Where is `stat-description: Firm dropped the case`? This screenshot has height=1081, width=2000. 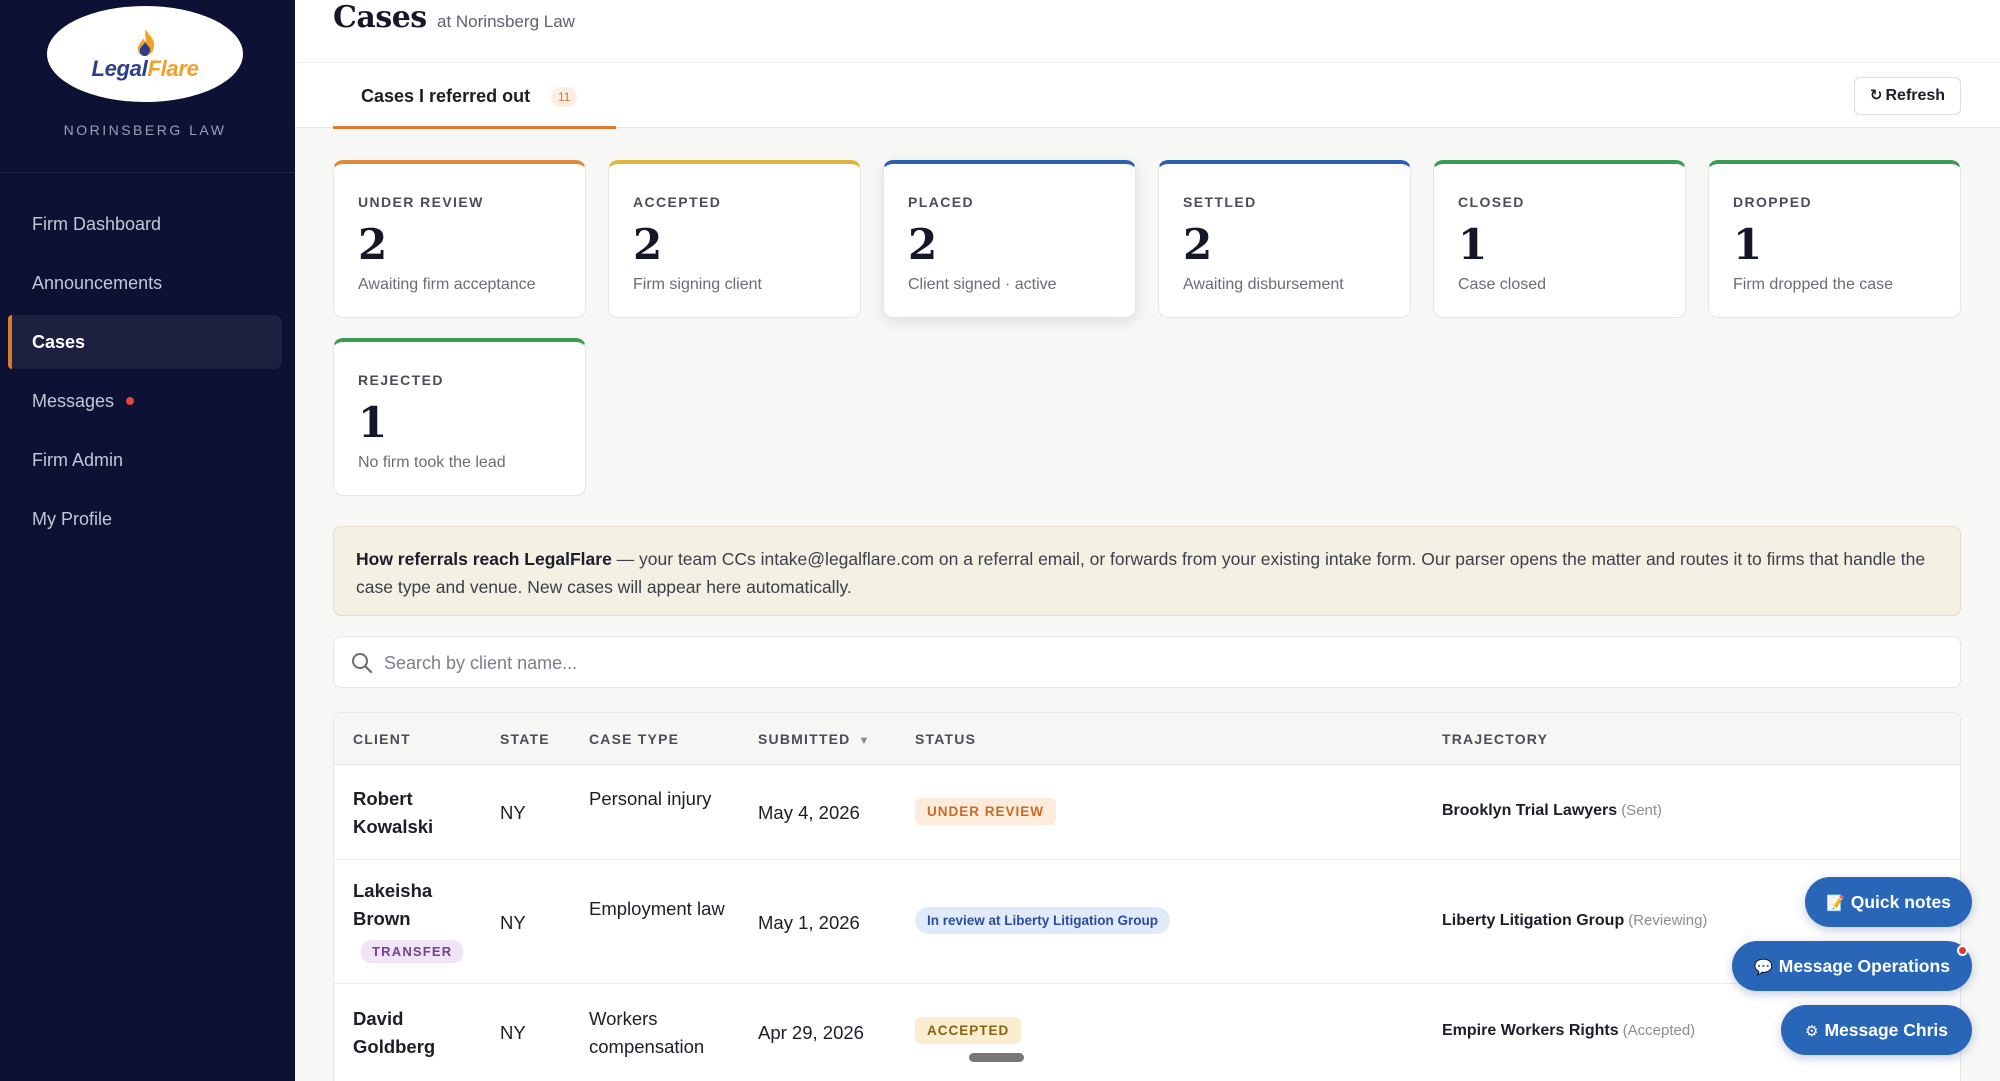
stat-description: Firm dropped the case is located at coordinates (1813, 284).